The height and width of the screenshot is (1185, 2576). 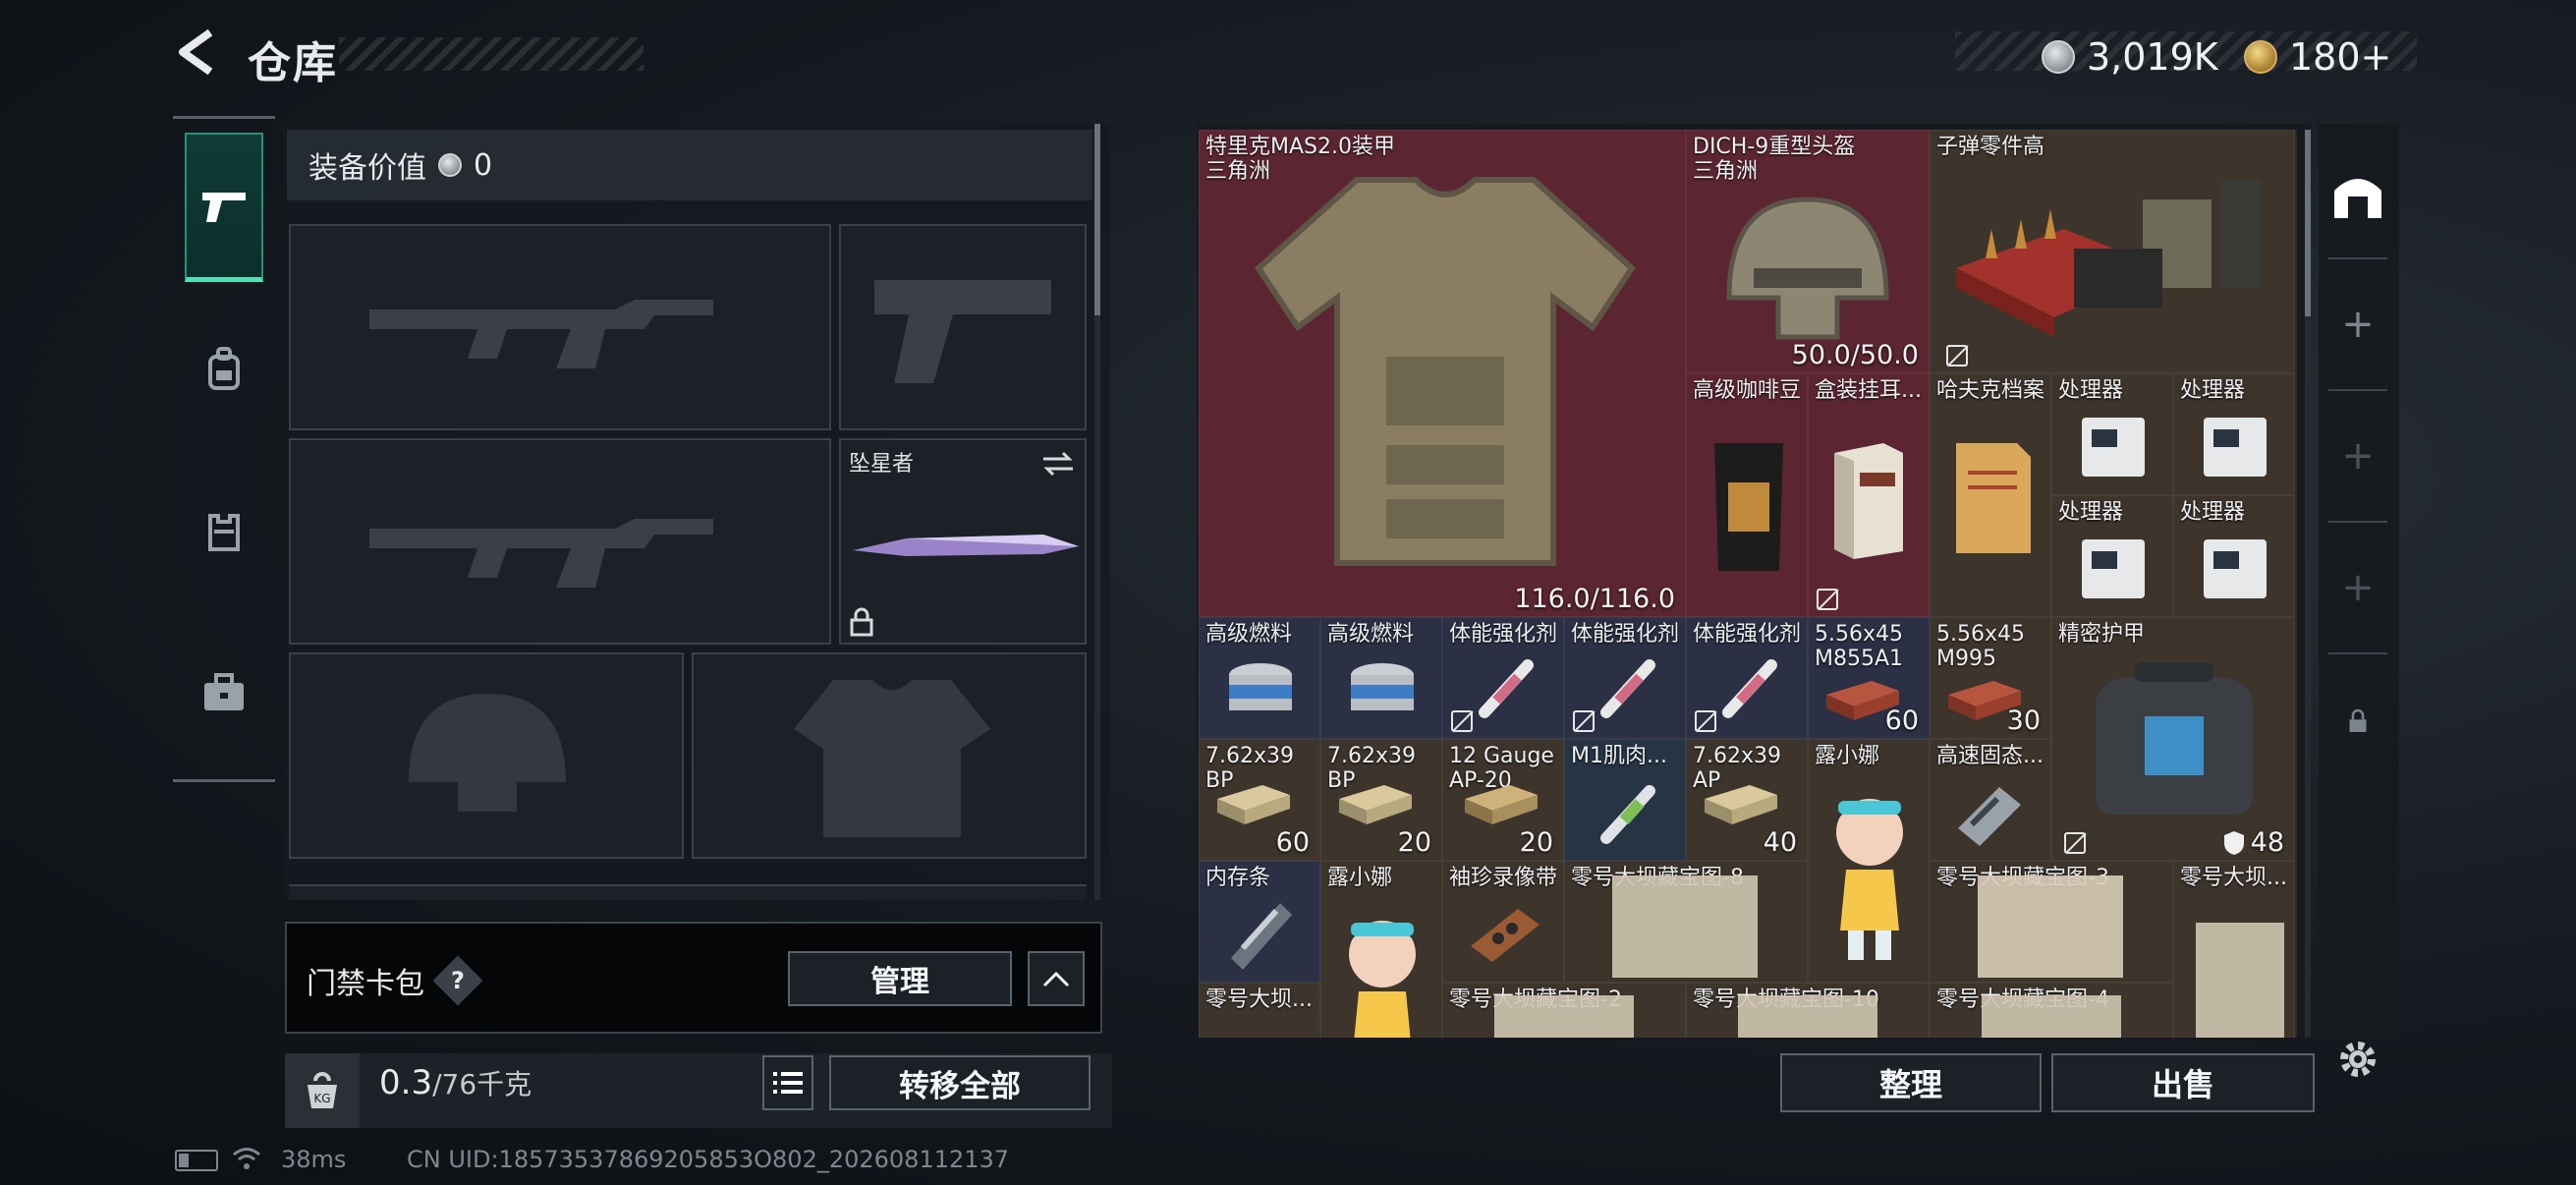 What do you see at coordinates (1097, 220) in the screenshot?
I see `equipment-scroll-thumb` at bounding box center [1097, 220].